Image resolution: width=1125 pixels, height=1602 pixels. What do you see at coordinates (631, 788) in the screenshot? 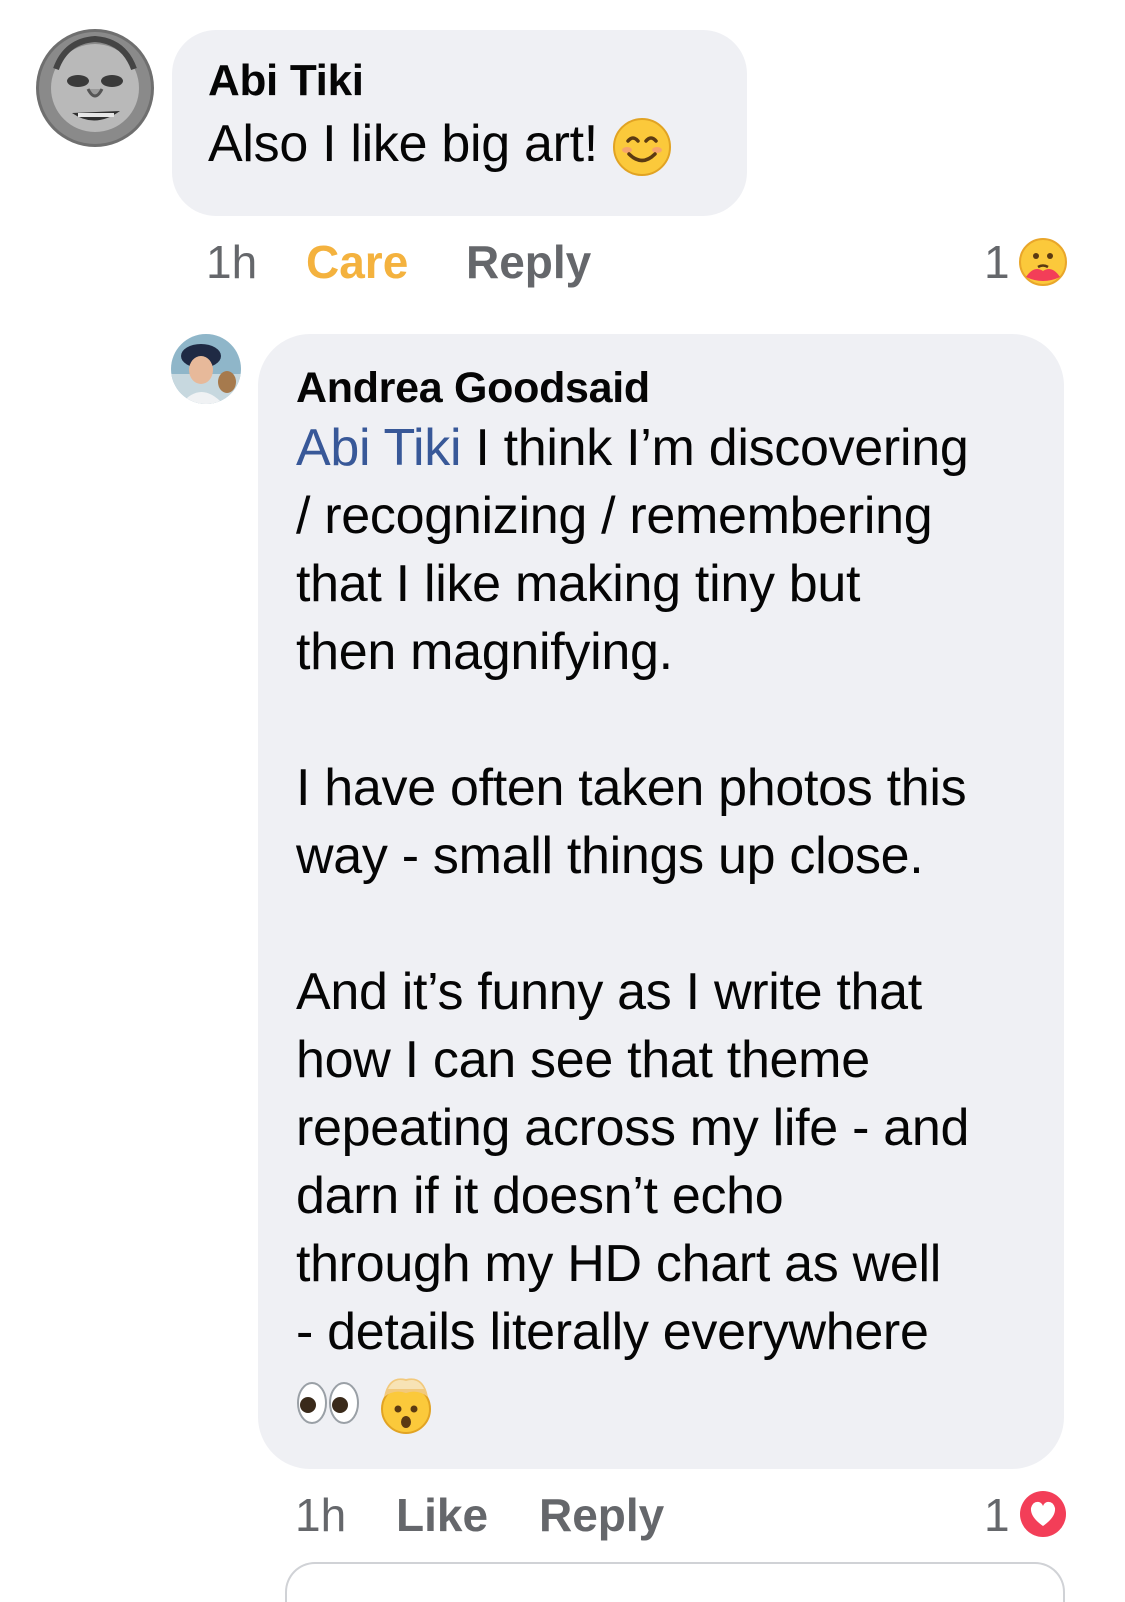
I see `comment-line: I have often taken photos this` at bounding box center [631, 788].